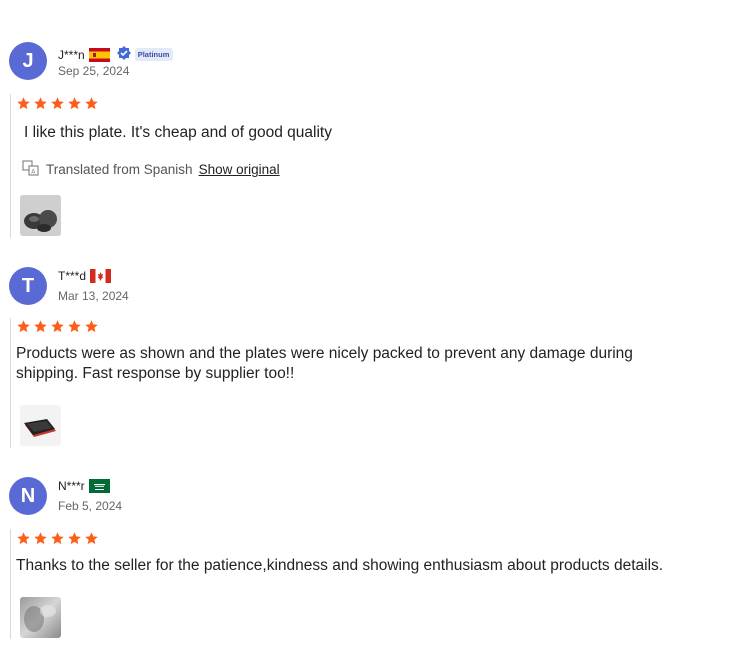 The image size is (750, 665). What do you see at coordinates (71, 486) in the screenshot?
I see `reviewer-name: N***r` at bounding box center [71, 486].